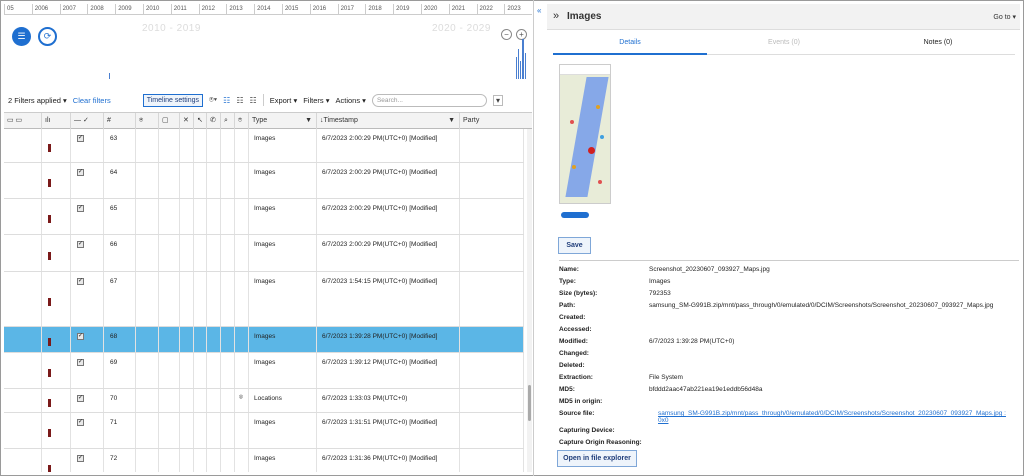  What do you see at coordinates (585, 134) in the screenshot?
I see `image-thumbnail` at bounding box center [585, 134].